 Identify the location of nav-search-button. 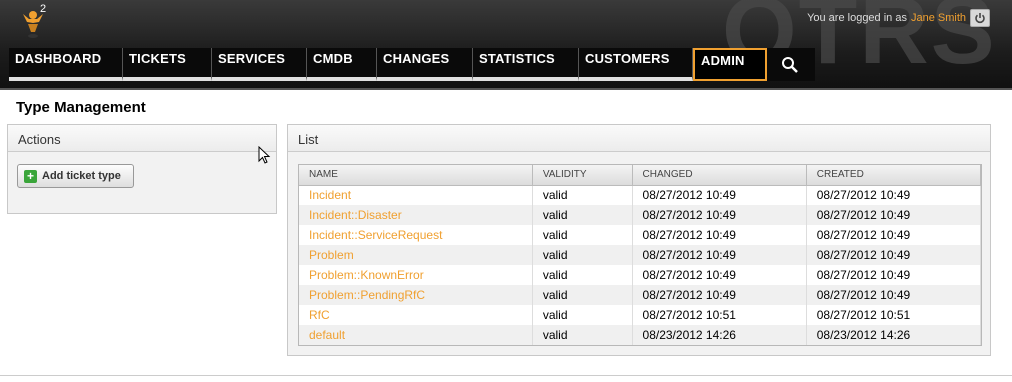
(790, 64).